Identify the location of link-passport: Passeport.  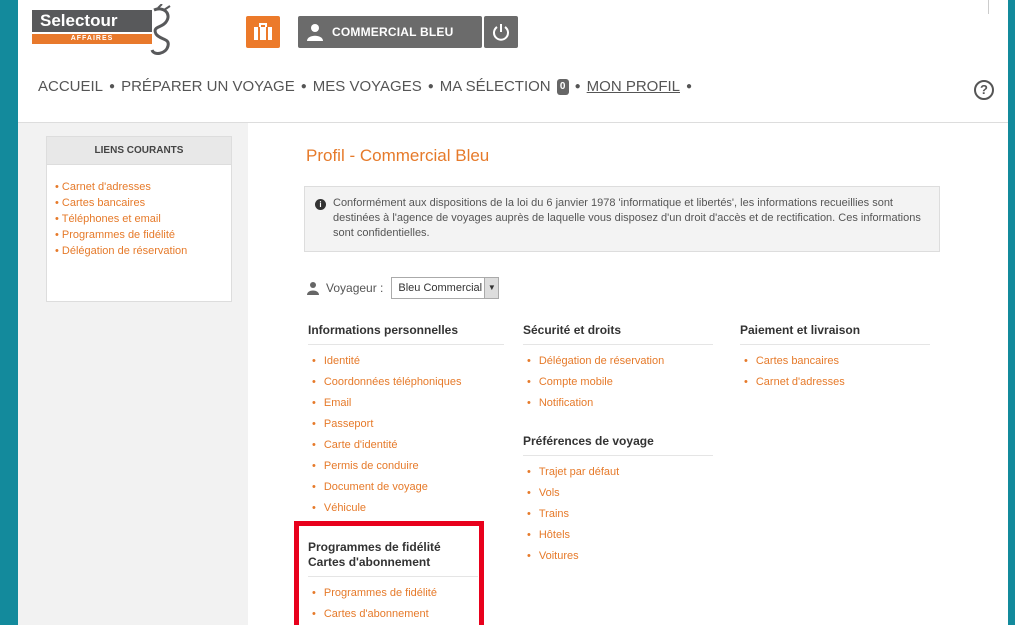
(406, 424).